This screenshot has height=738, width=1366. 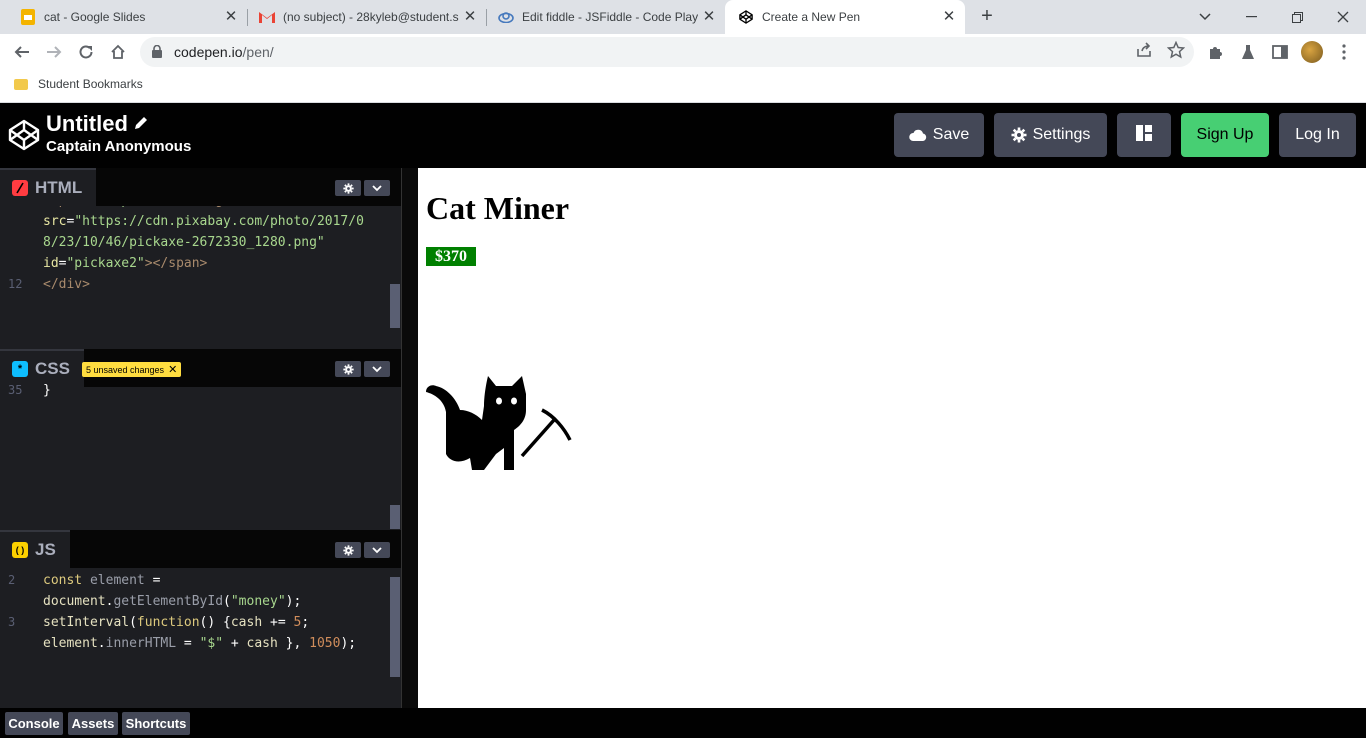 I want to click on unsaved-changes-text: 5 unsaved changes, so click(x=125, y=369).